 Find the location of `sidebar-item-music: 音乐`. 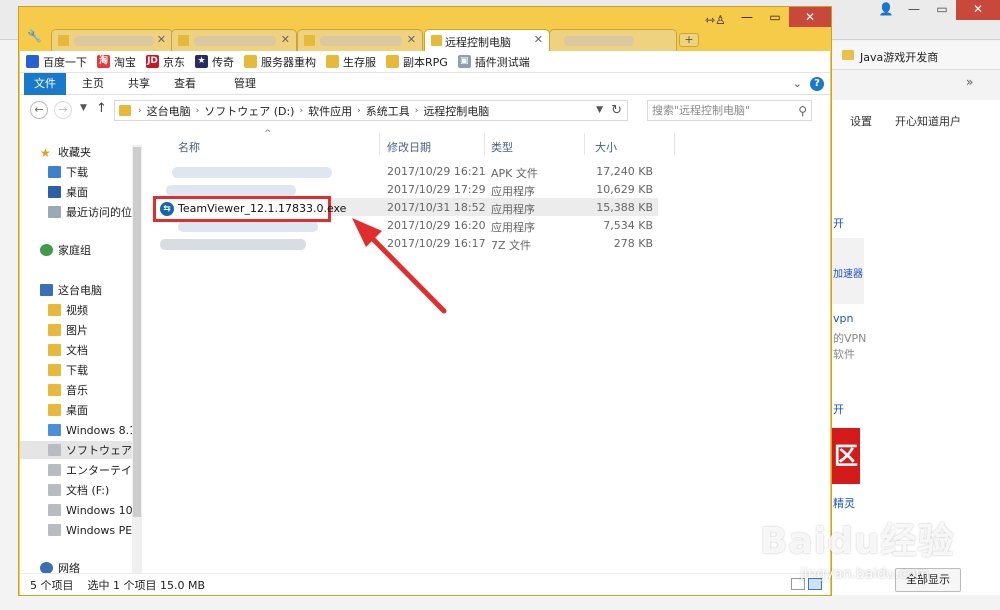

sidebar-item-music: 音乐 is located at coordinates (81, 390).